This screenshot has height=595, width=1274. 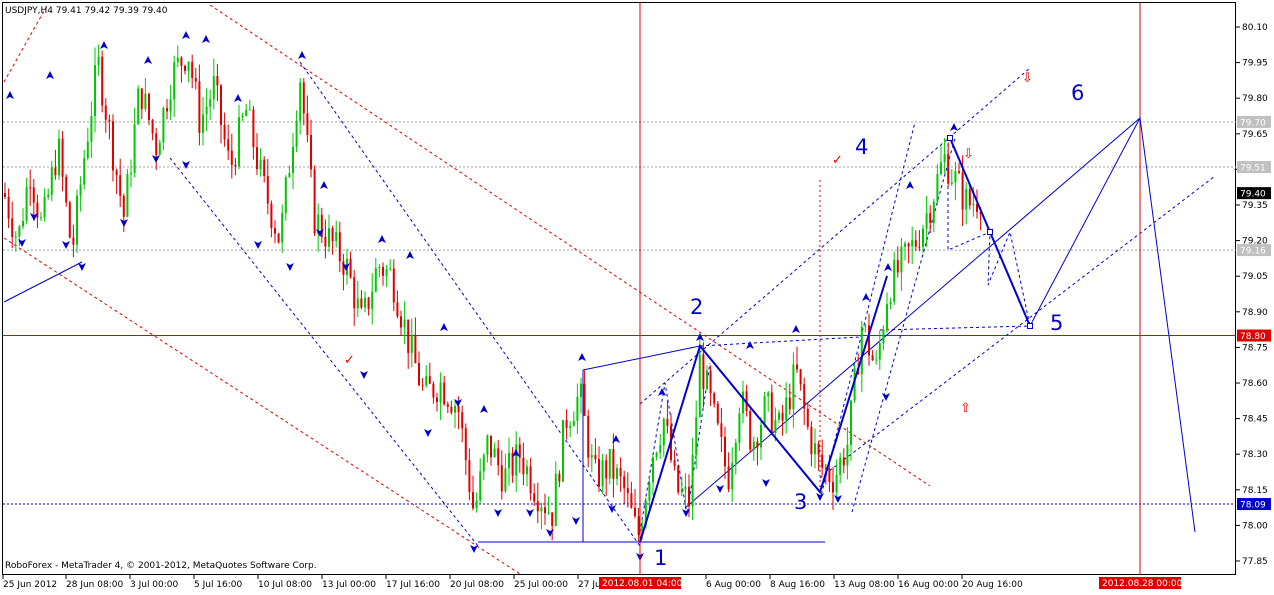 I want to click on wave-label-1: 1, so click(x=660, y=558).